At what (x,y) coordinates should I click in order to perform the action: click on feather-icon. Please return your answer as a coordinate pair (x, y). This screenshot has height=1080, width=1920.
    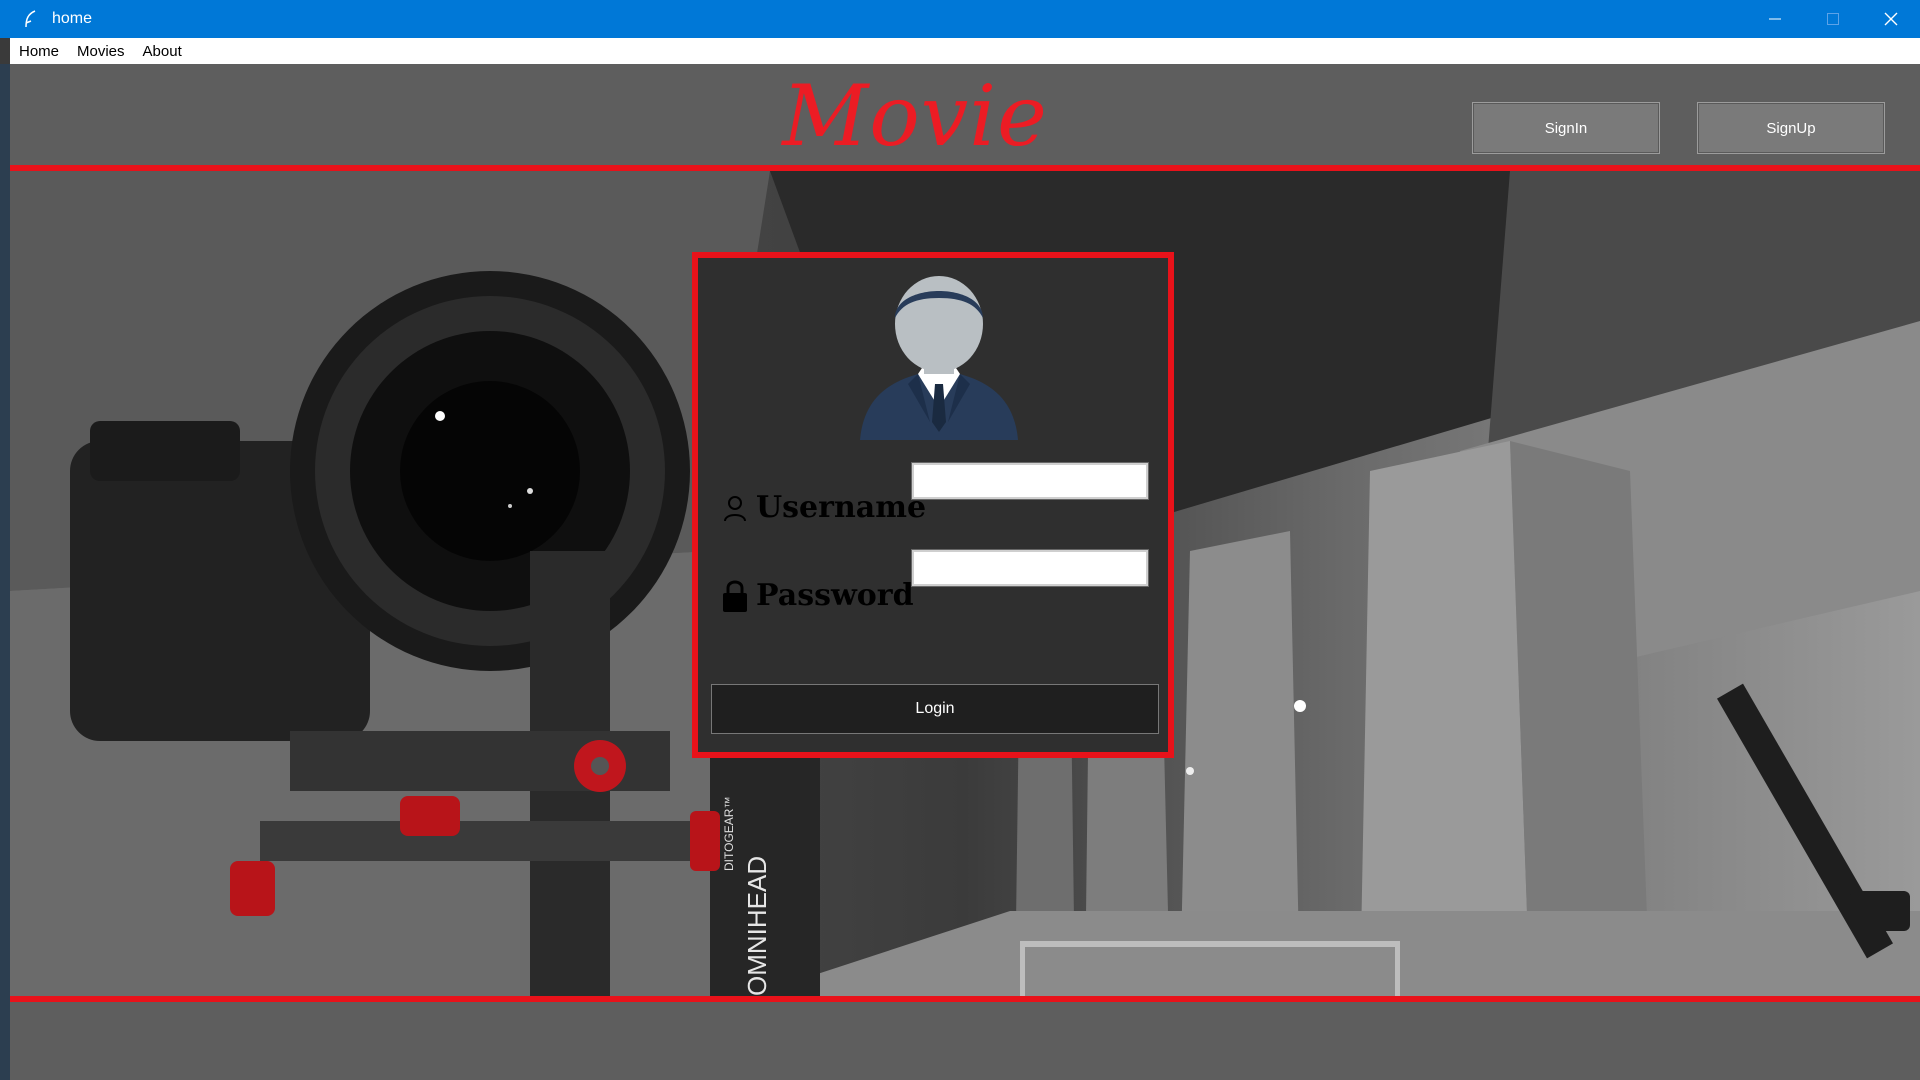
    Looking at the image, I should click on (30, 19).